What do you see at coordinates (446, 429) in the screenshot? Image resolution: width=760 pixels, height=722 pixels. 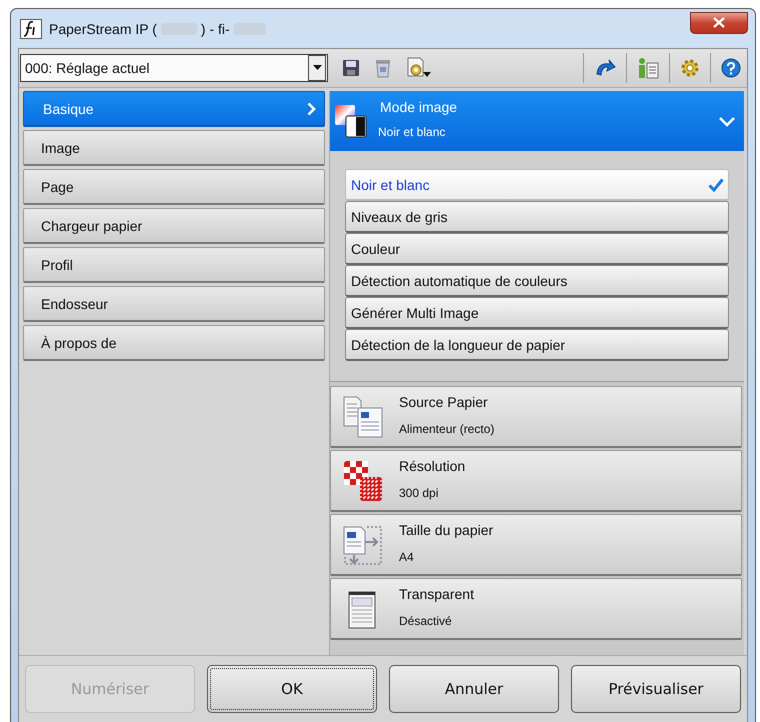 I see `section-value: Alimenteur (recto)` at bounding box center [446, 429].